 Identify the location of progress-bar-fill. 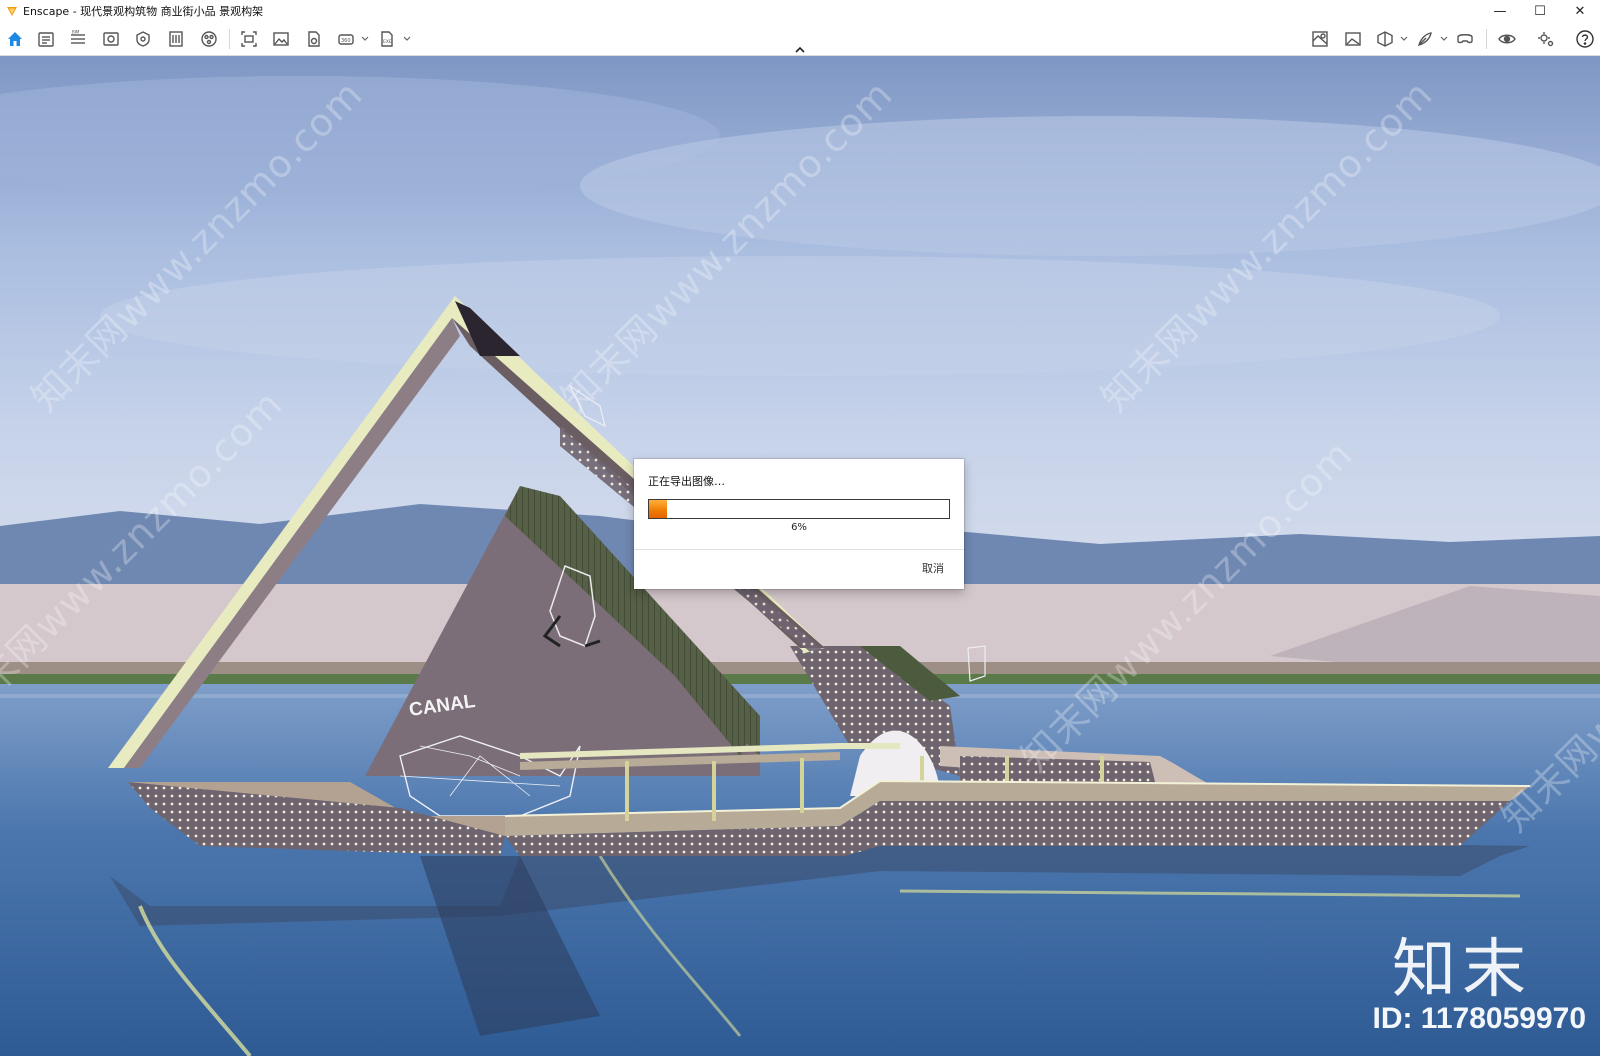
(658, 509).